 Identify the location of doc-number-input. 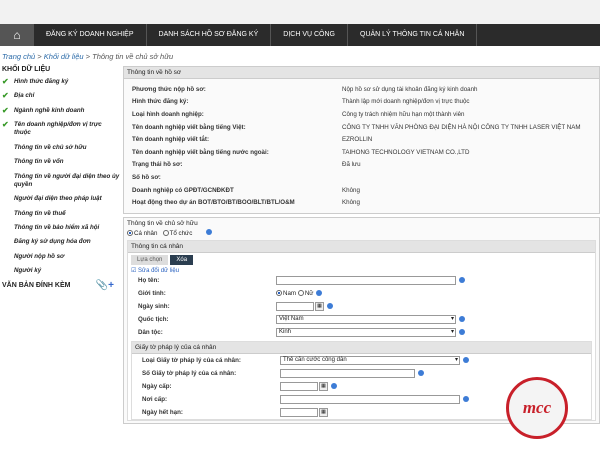
(347, 373).